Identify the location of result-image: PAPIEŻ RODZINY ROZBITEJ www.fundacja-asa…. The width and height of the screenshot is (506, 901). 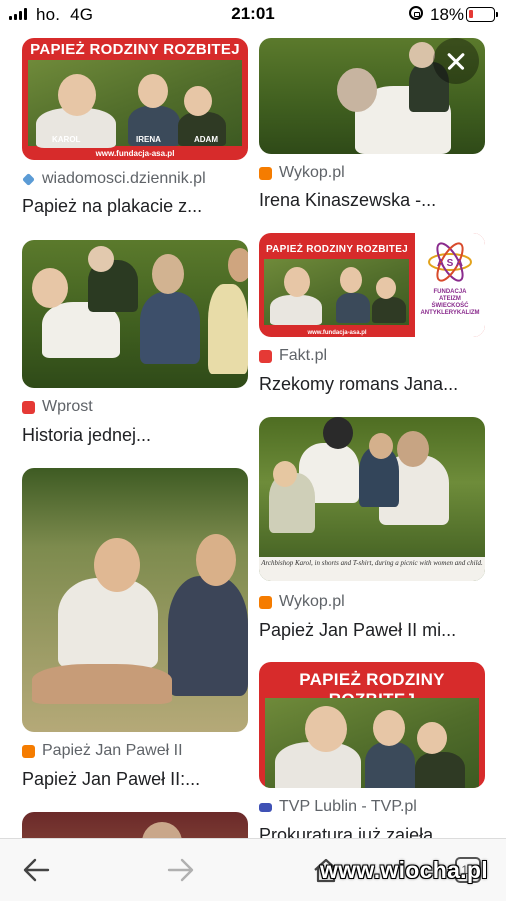
(372, 285).